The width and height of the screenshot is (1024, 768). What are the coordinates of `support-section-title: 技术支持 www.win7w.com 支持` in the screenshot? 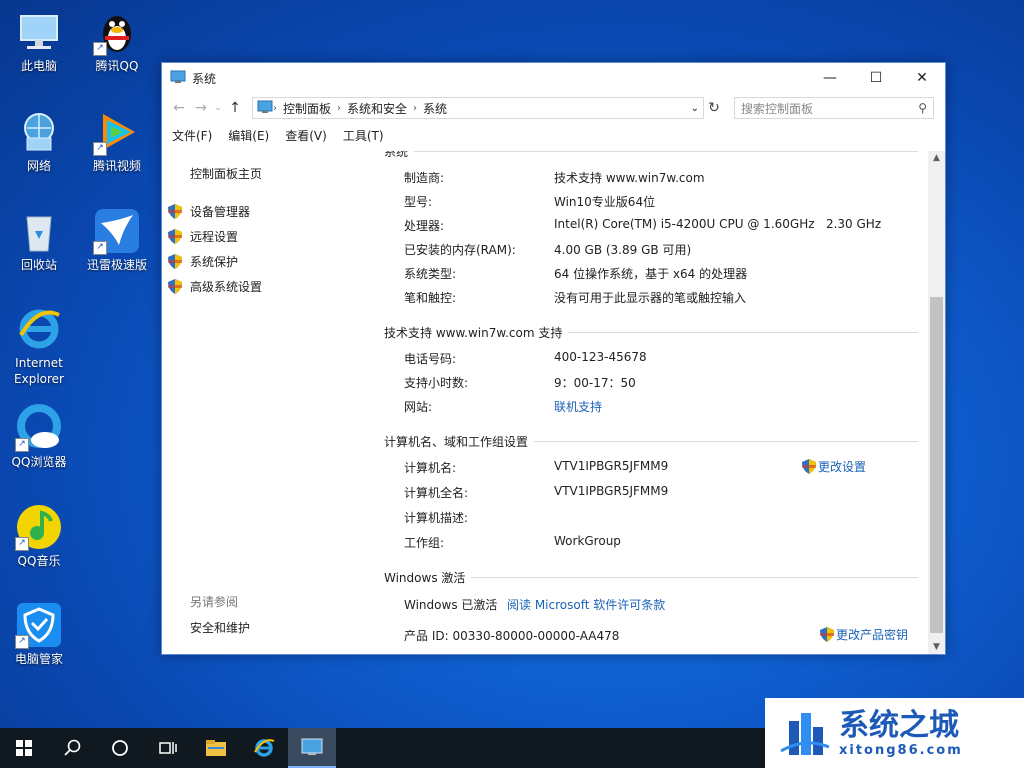 It's located at (473, 333).